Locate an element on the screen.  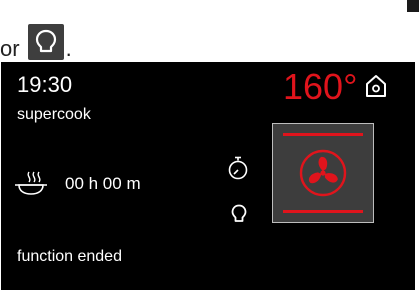
light-bulb-icon is located at coordinates (239, 214).